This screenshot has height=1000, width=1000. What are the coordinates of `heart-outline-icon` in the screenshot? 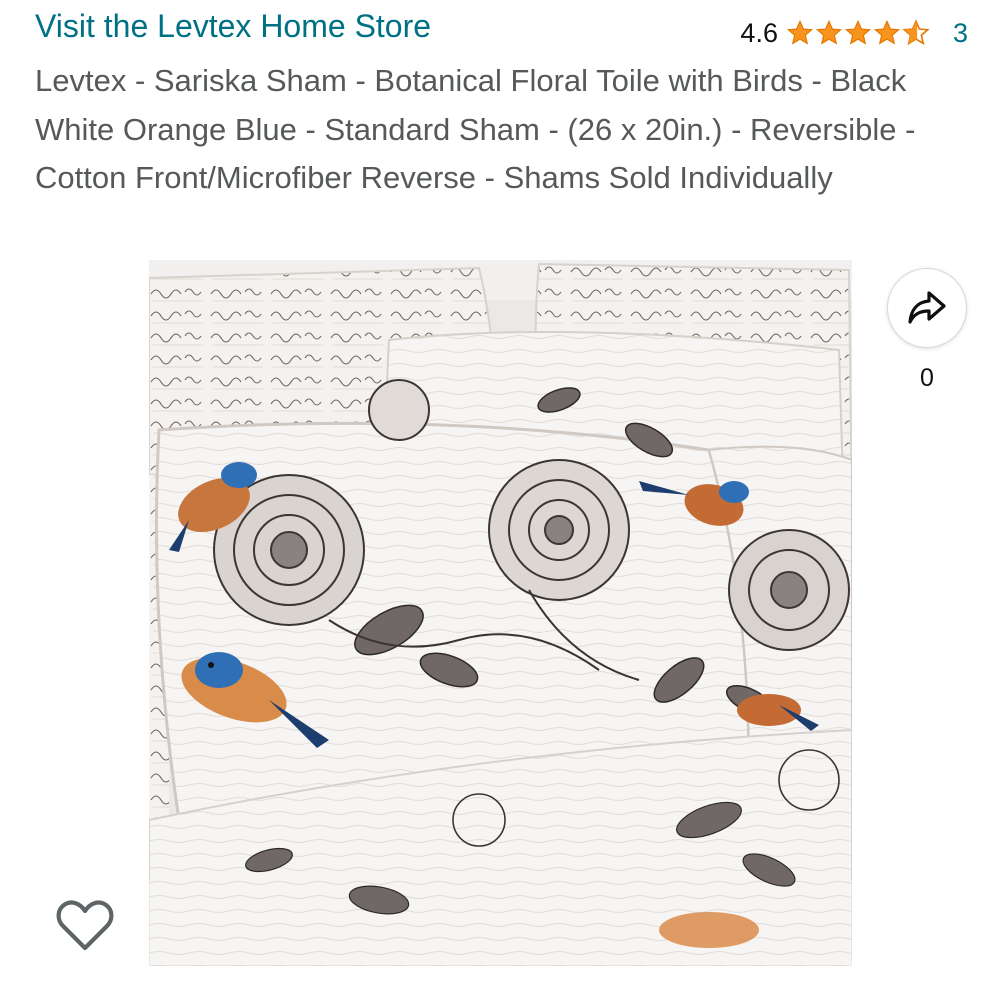 It's located at (85, 925).